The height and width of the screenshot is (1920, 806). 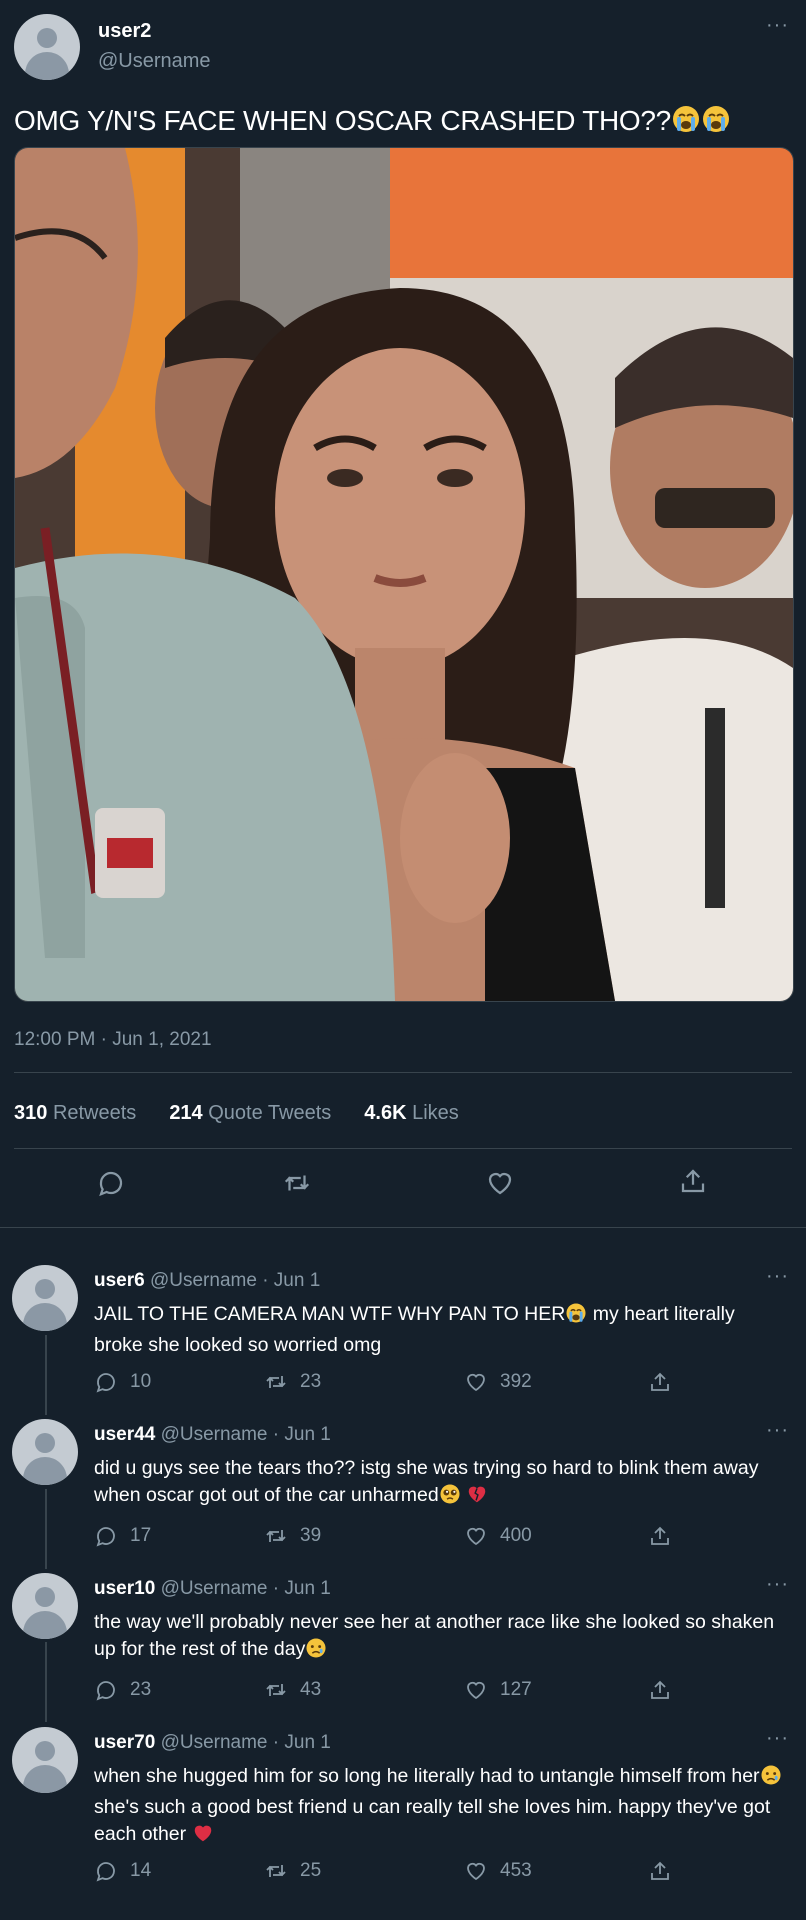 I want to click on retweet-button: 23, so click(x=292, y=1382).